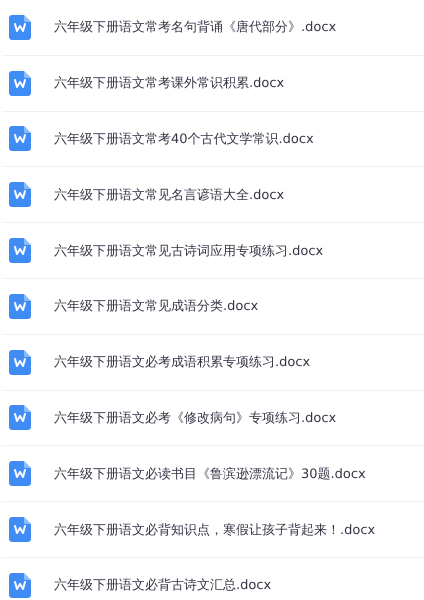 The image size is (424, 600). I want to click on file-name: 六年级下册语文必考成语积累专项练习.docx, so click(182, 362).